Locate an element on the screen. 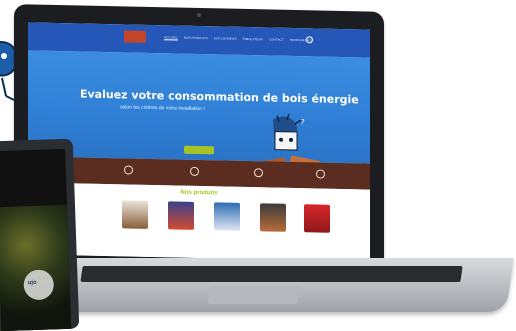  search-icon is located at coordinates (309, 39).